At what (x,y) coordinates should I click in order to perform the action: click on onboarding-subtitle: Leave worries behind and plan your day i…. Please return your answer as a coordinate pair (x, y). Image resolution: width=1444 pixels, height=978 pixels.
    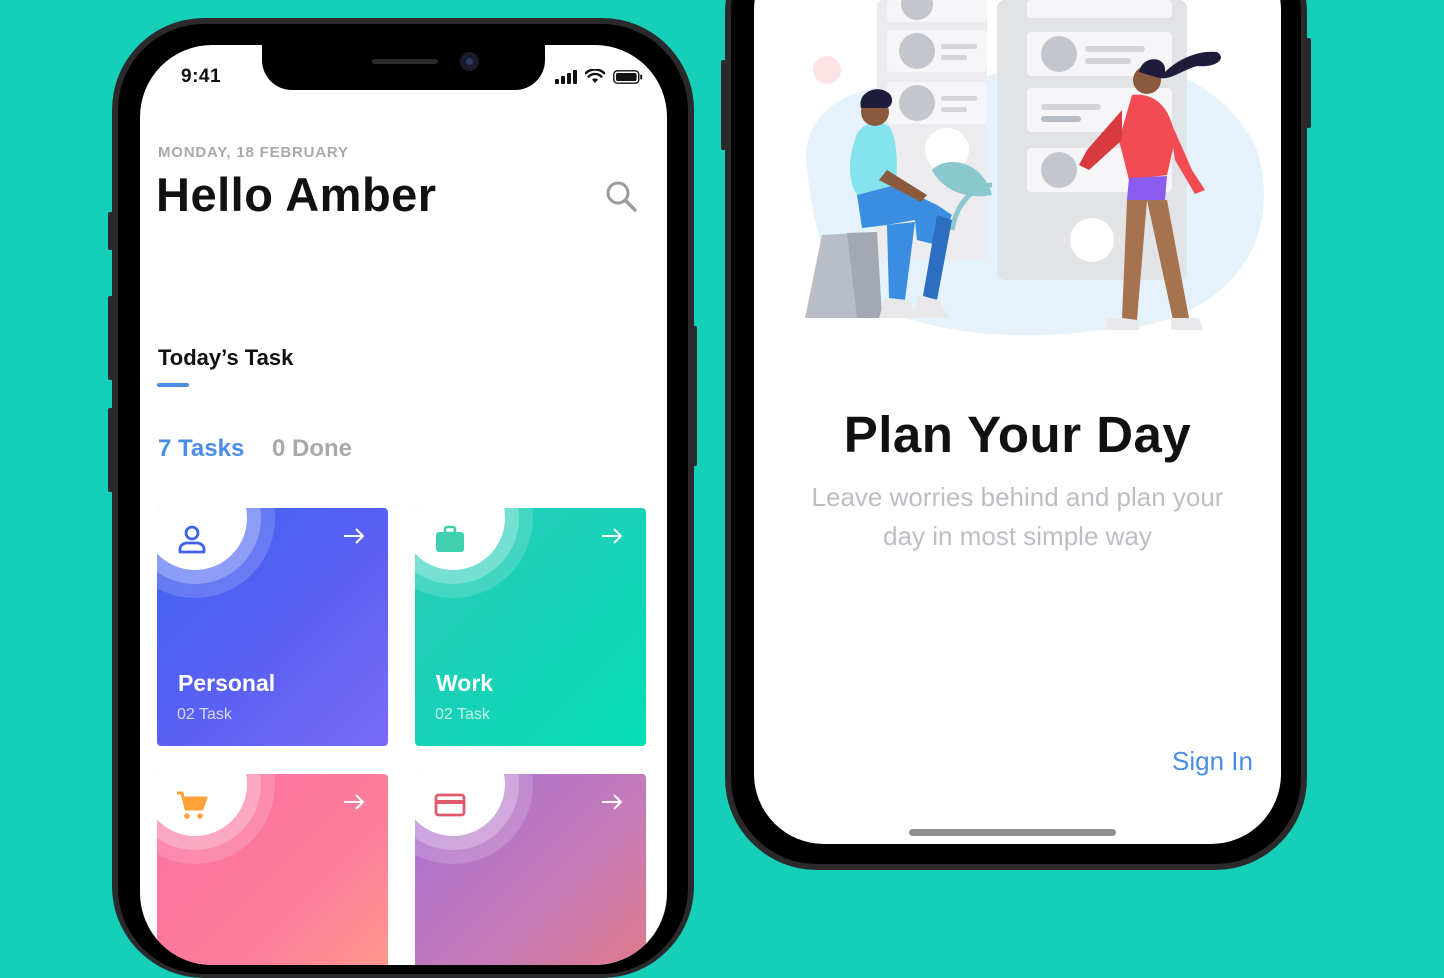
    Looking at the image, I should click on (1017, 516).